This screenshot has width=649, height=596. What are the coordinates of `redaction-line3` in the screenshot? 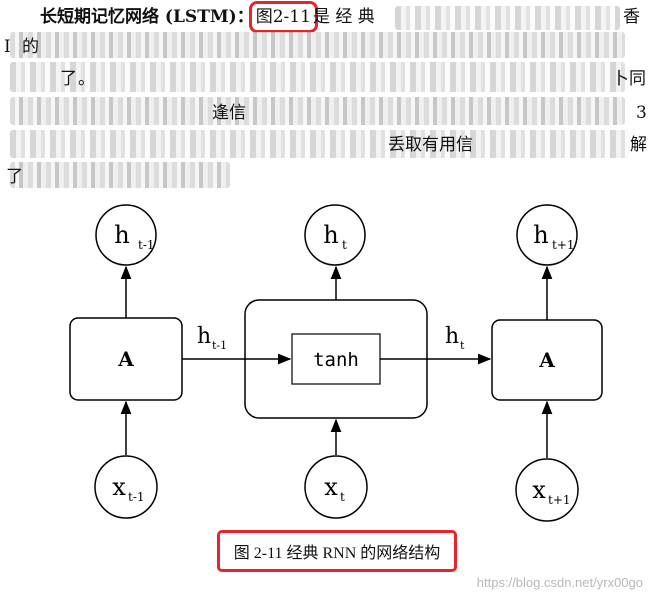 It's located at (317, 77).